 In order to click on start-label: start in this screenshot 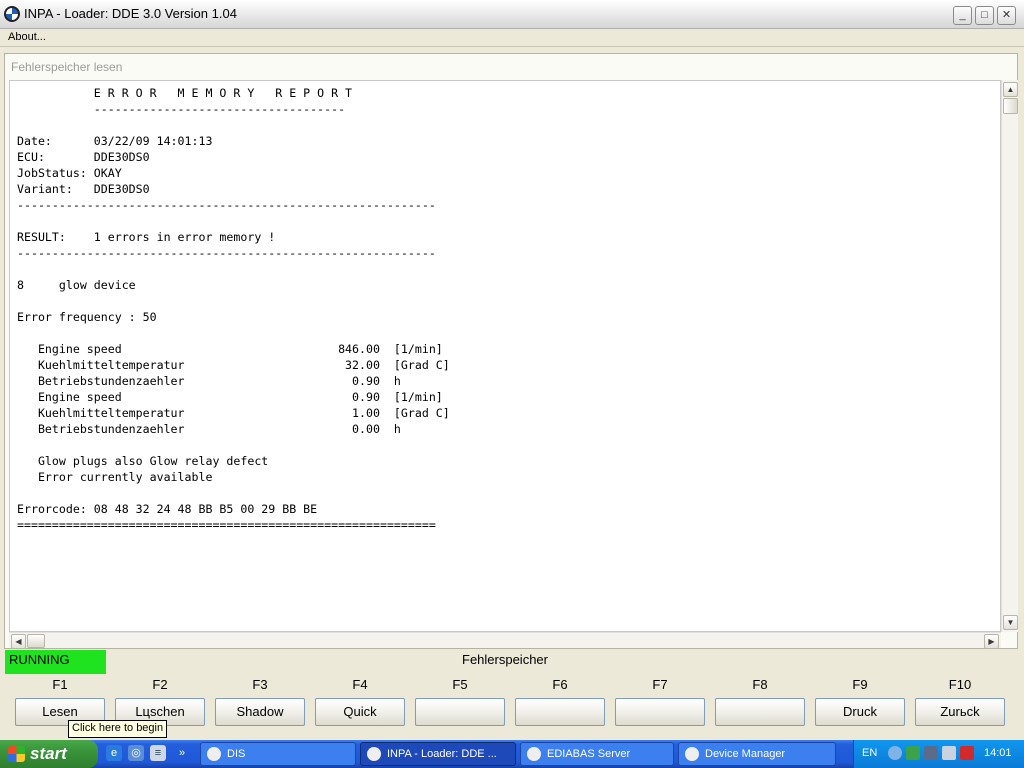, I will do `click(48, 753)`.